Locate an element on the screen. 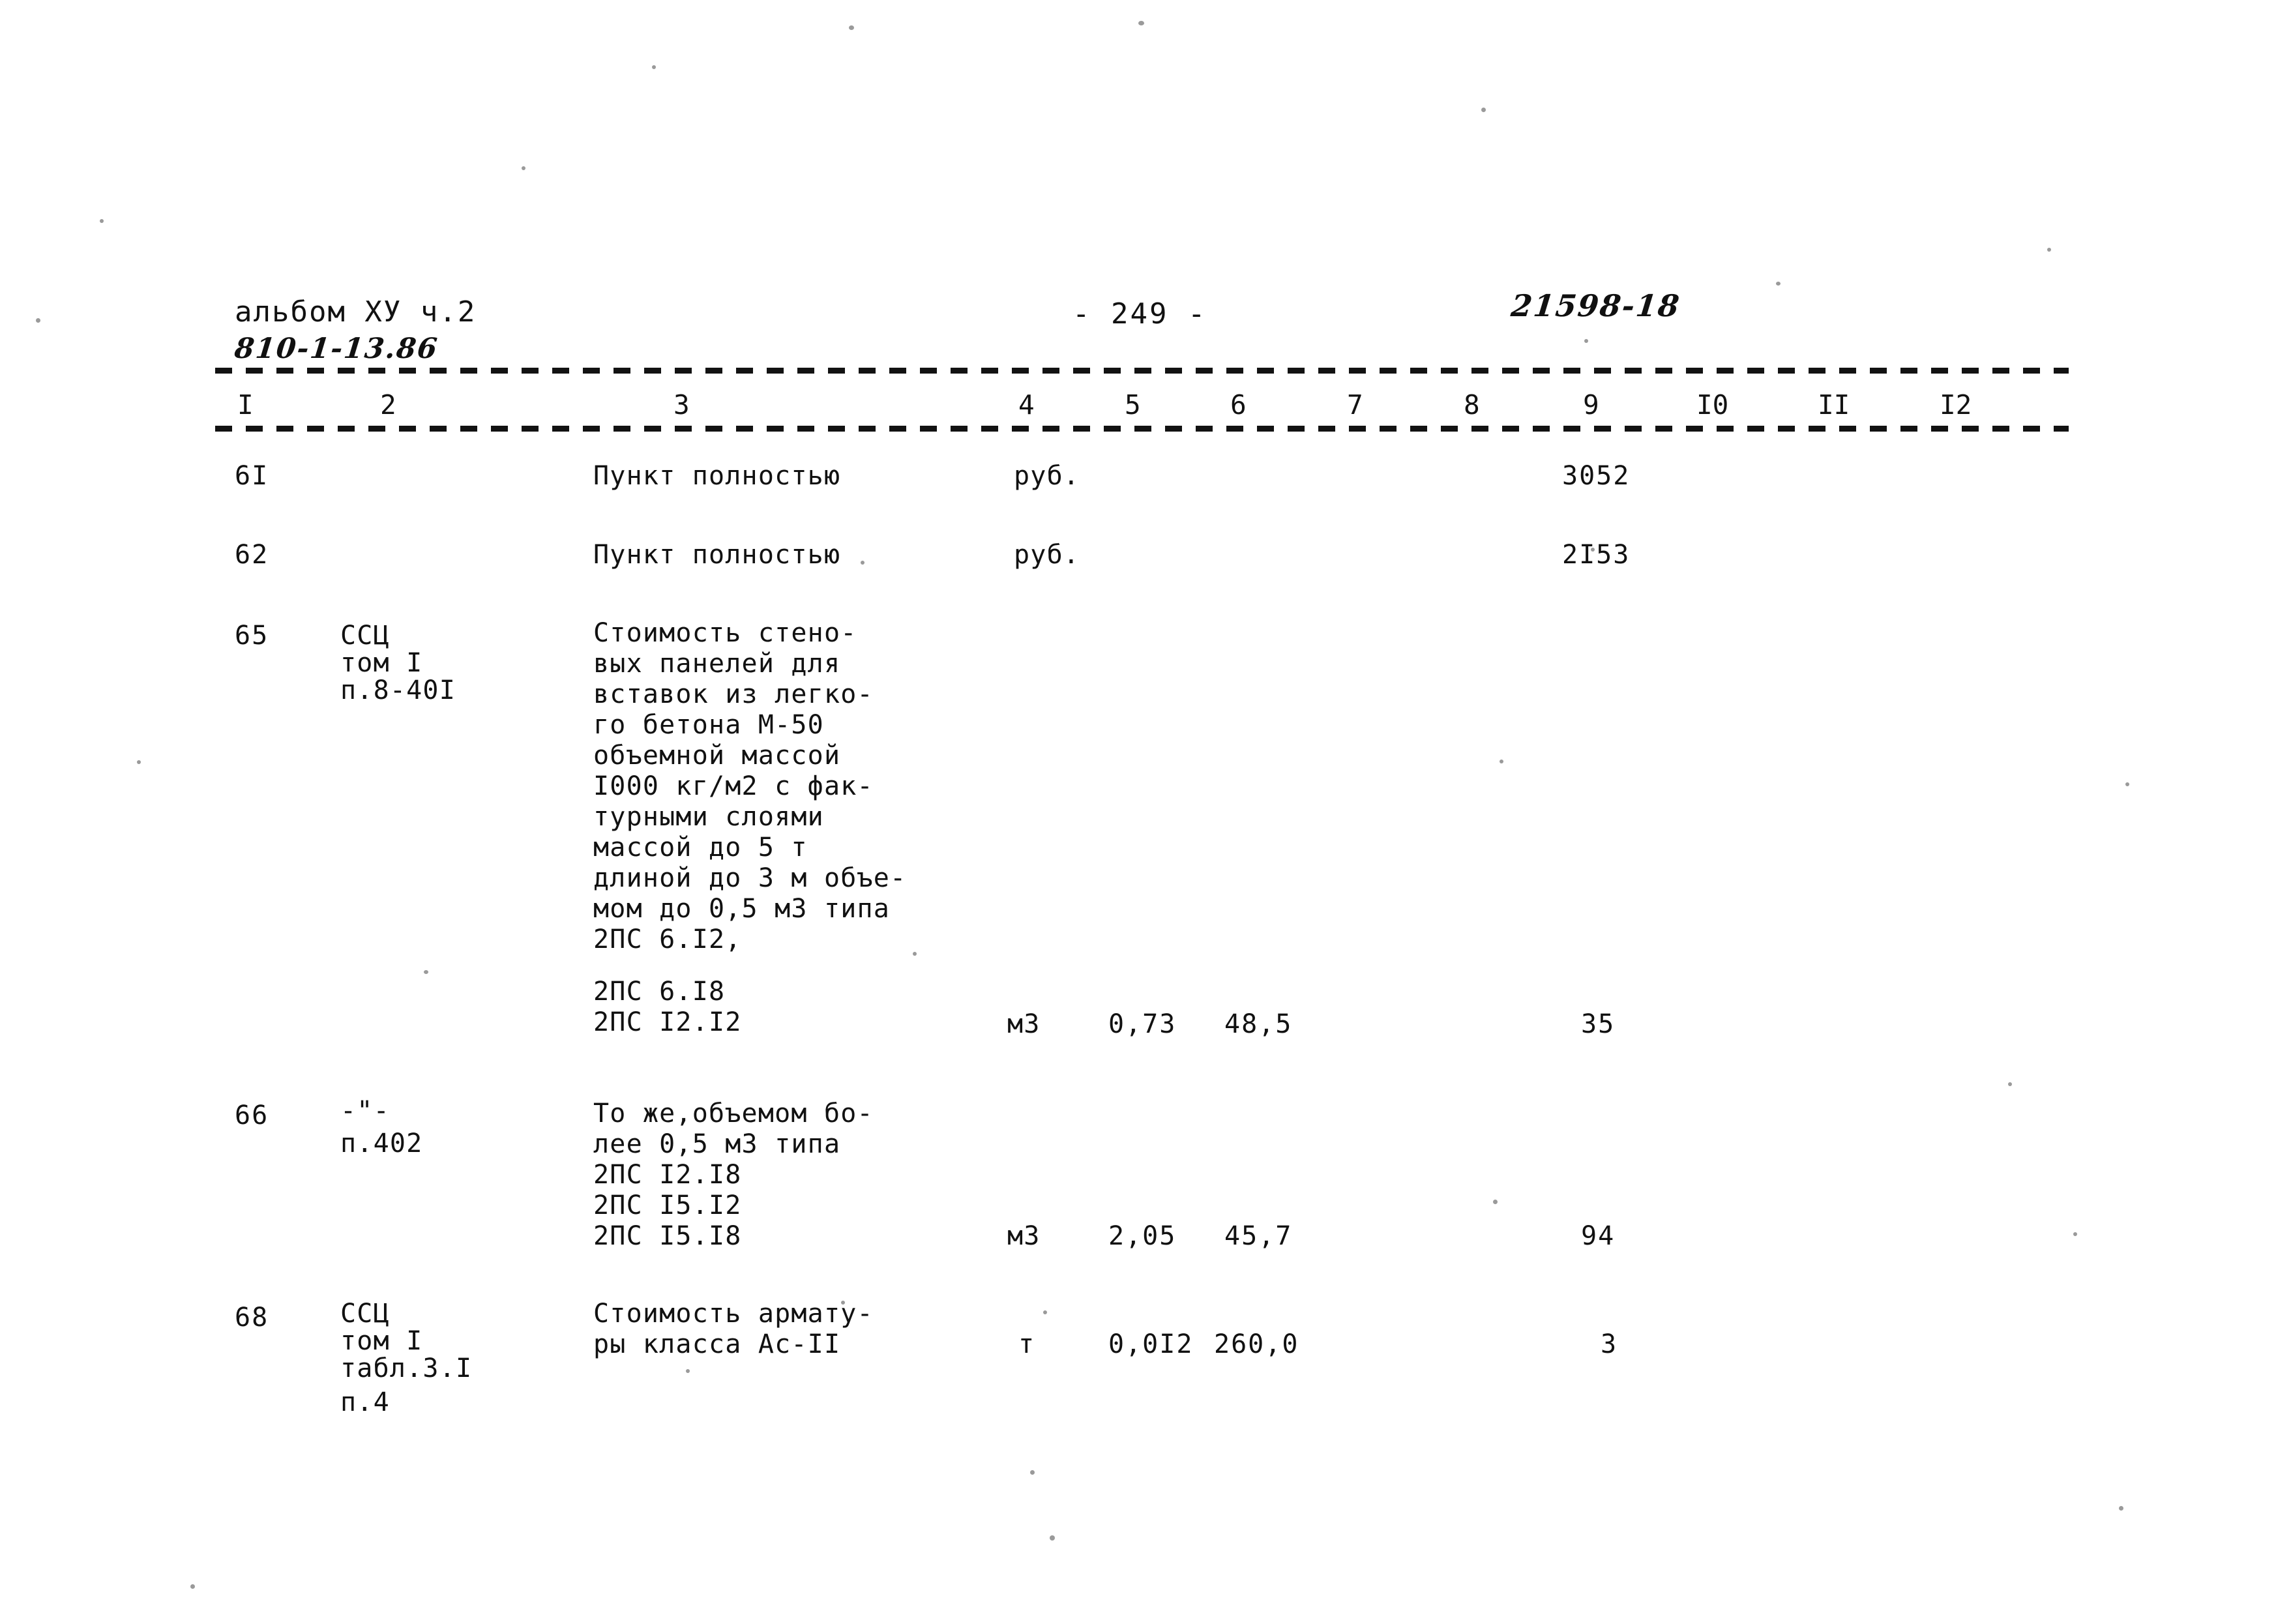 This screenshot has height=1624, width=2291. row-description-line: Стоимость стено- is located at coordinates (725, 633).